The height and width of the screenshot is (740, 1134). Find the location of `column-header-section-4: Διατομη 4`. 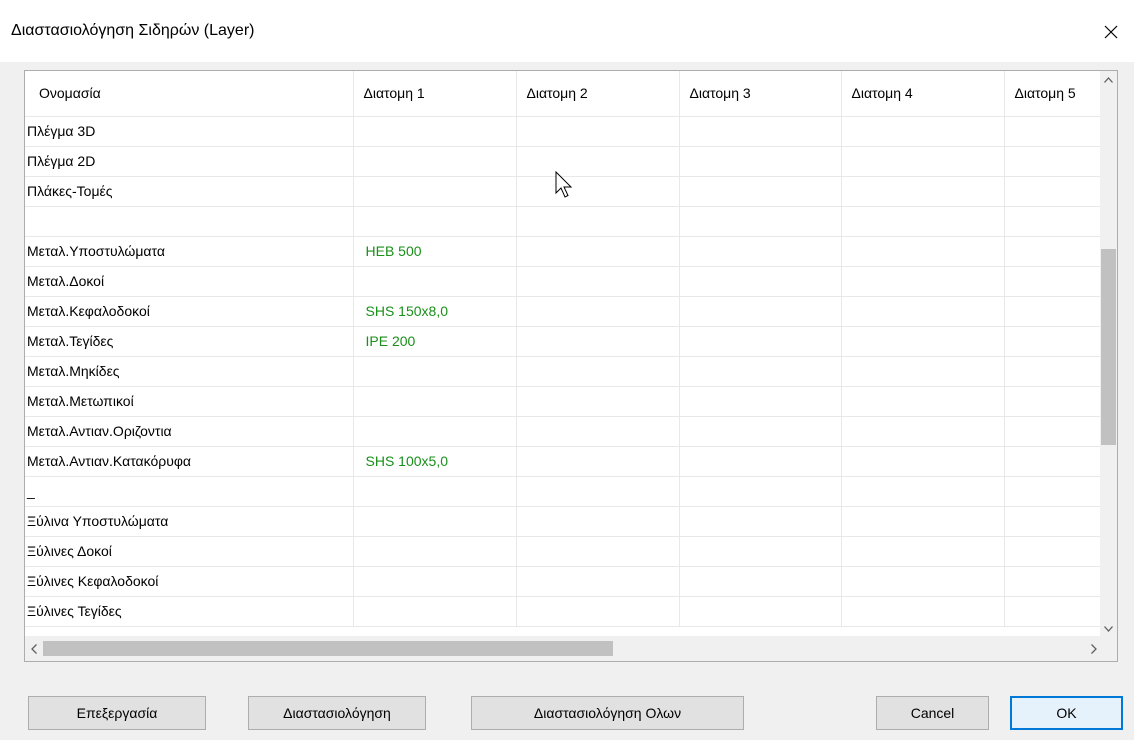

column-header-section-4: Διατομη 4 is located at coordinates (923, 94).